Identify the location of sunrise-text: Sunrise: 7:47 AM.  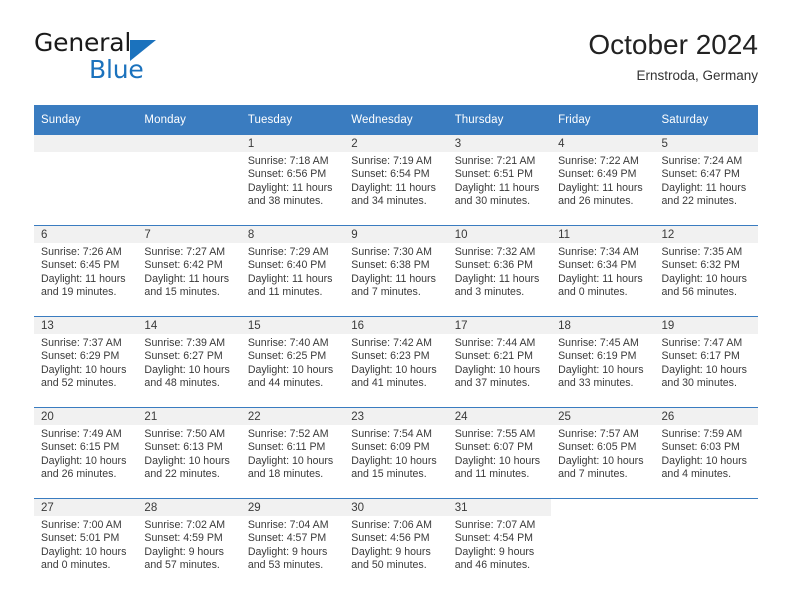
(702, 343).